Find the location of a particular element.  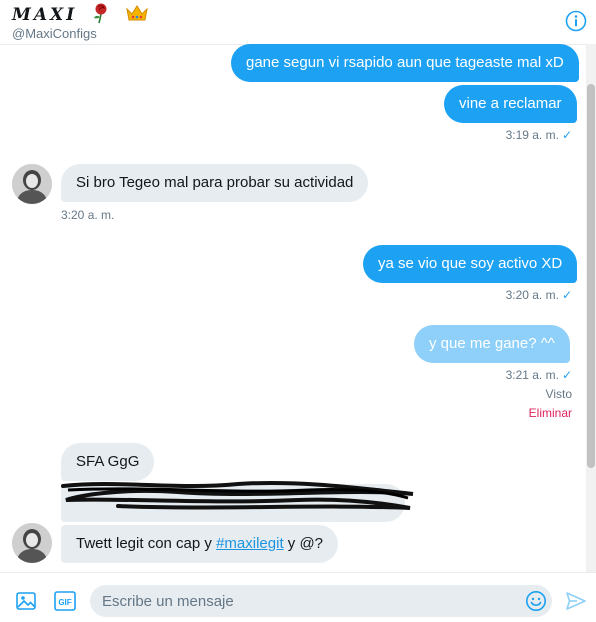

scrollbar-thumb is located at coordinates (591, 276).